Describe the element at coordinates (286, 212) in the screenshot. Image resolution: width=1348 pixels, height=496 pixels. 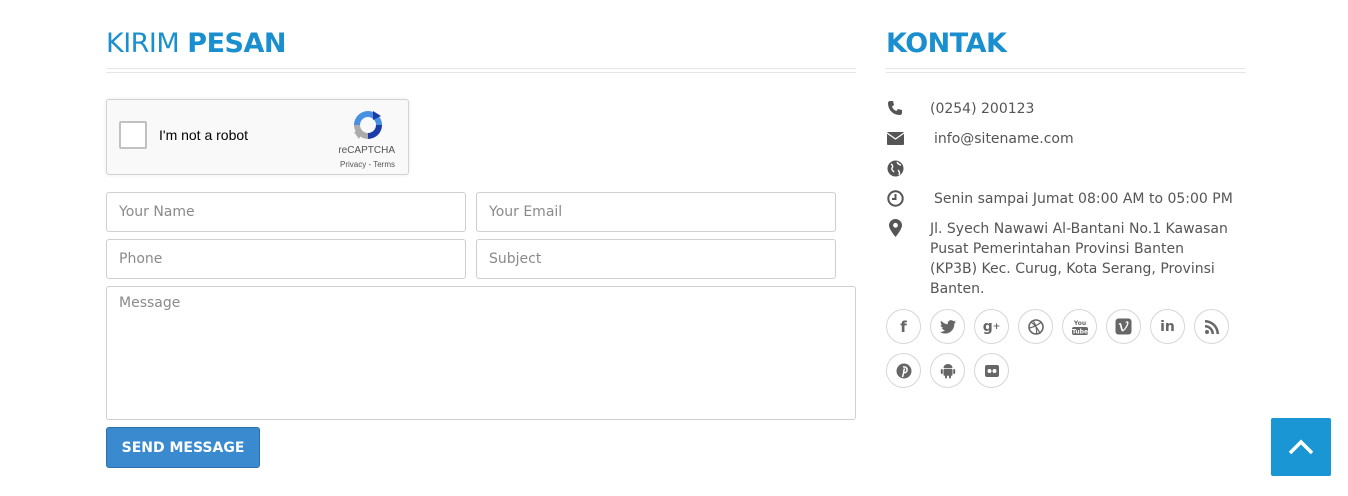
I see `name-input` at that location.